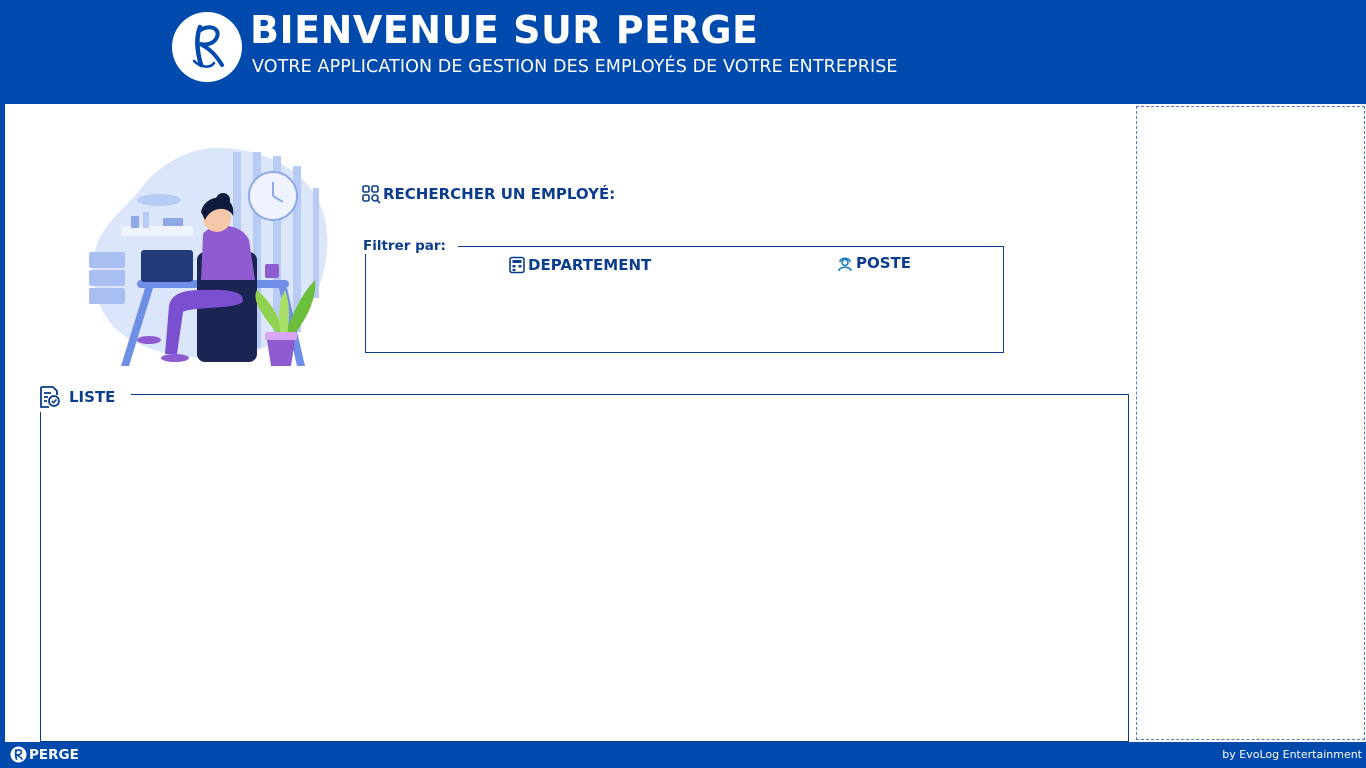 Image resolution: width=1366 pixels, height=768 pixels. Describe the element at coordinates (371, 194) in the screenshot. I see `search-grid-icon` at that location.